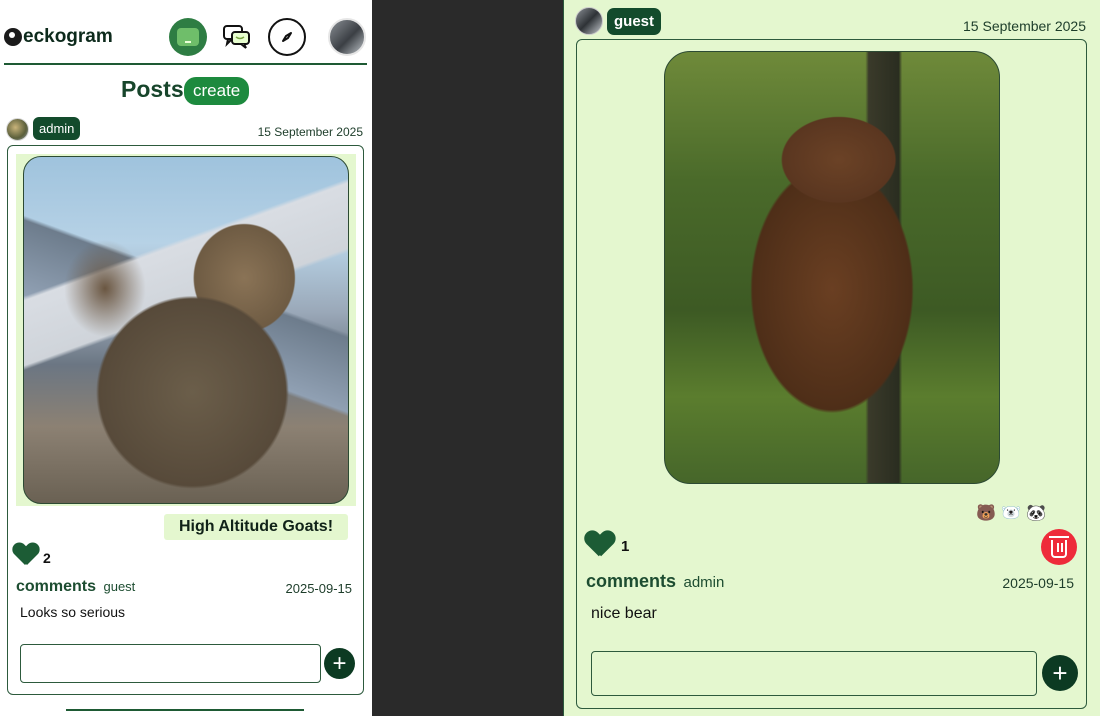 The height and width of the screenshot is (716, 1100). Describe the element at coordinates (185, 64) in the screenshot. I see `divider` at that location.